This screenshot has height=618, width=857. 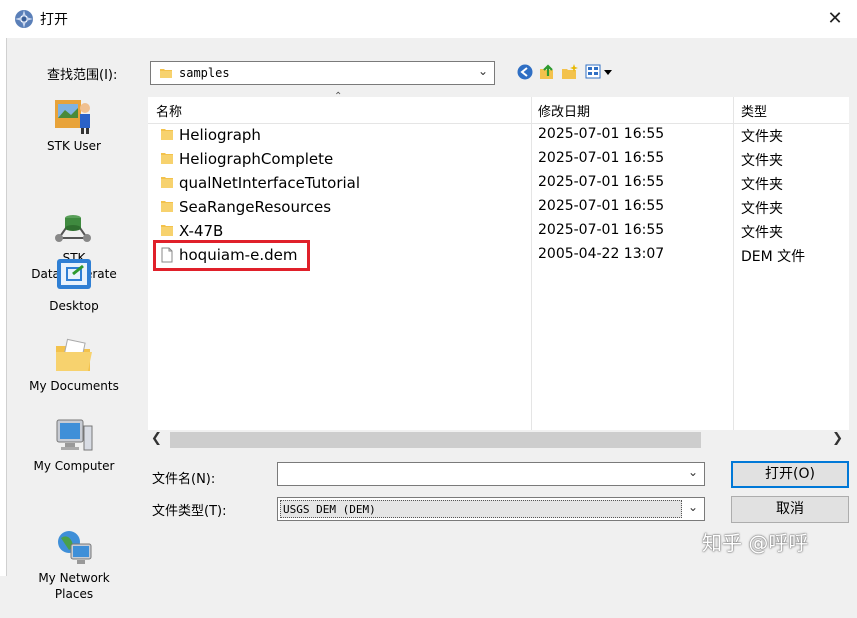 What do you see at coordinates (498, 159) in the screenshot?
I see `file-row: HeliographComplete 2025-07-01 16:55 文件夹` at bounding box center [498, 159].